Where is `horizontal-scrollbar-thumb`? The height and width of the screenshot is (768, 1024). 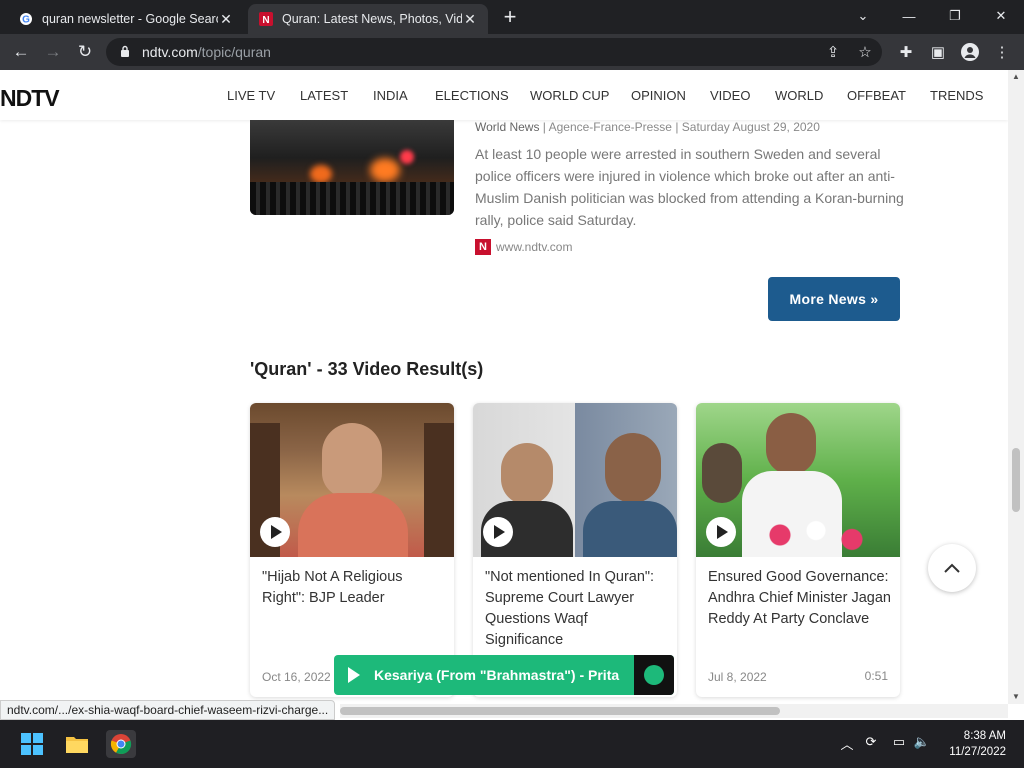 horizontal-scrollbar-thumb is located at coordinates (560, 711).